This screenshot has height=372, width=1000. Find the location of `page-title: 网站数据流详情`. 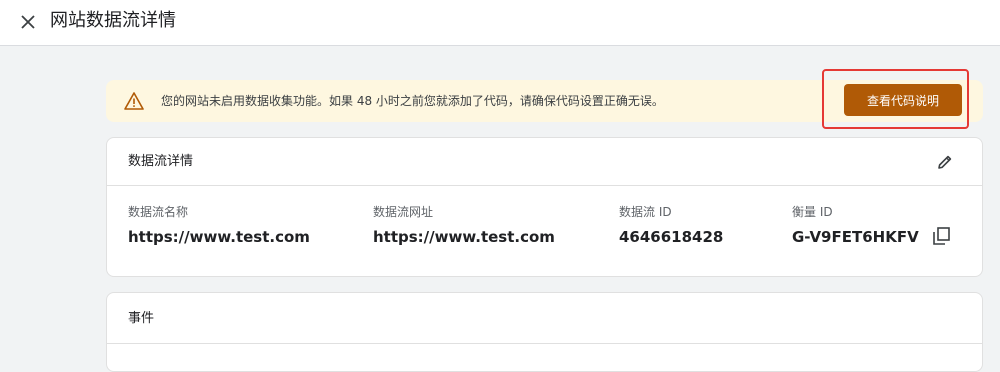

page-title: 网站数据流详情 is located at coordinates (113, 20).